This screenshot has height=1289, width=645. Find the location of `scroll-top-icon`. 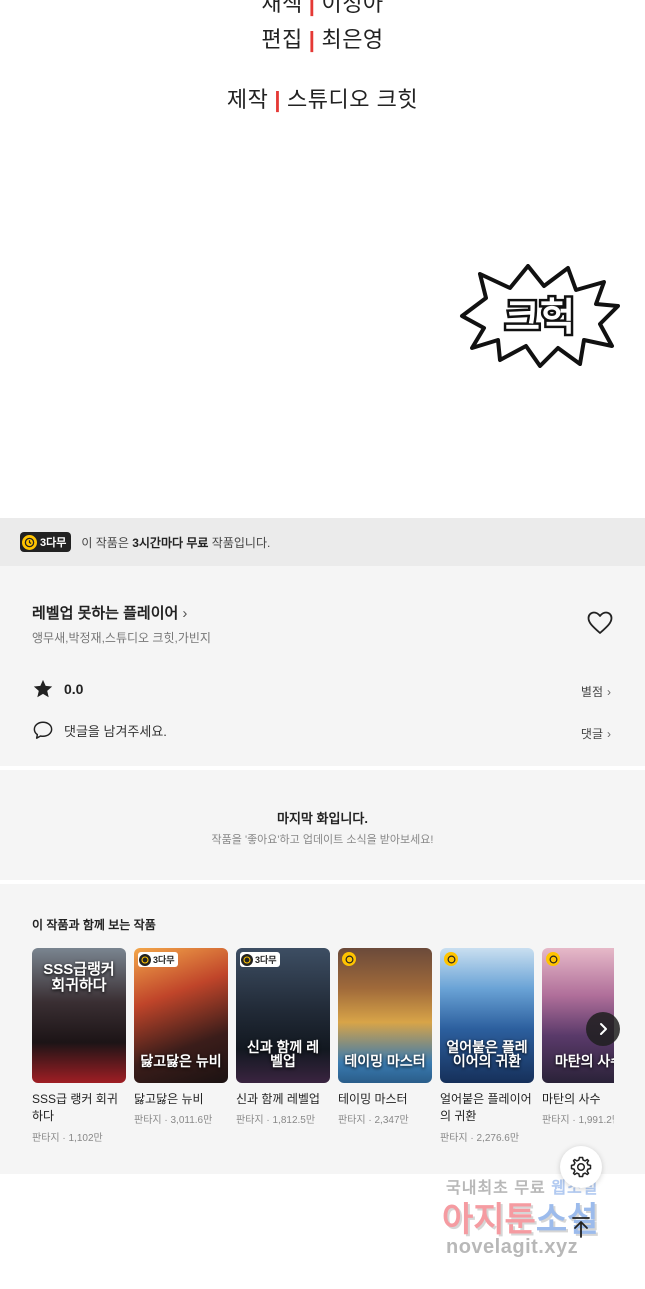

scroll-top-icon is located at coordinates (581, 1227).